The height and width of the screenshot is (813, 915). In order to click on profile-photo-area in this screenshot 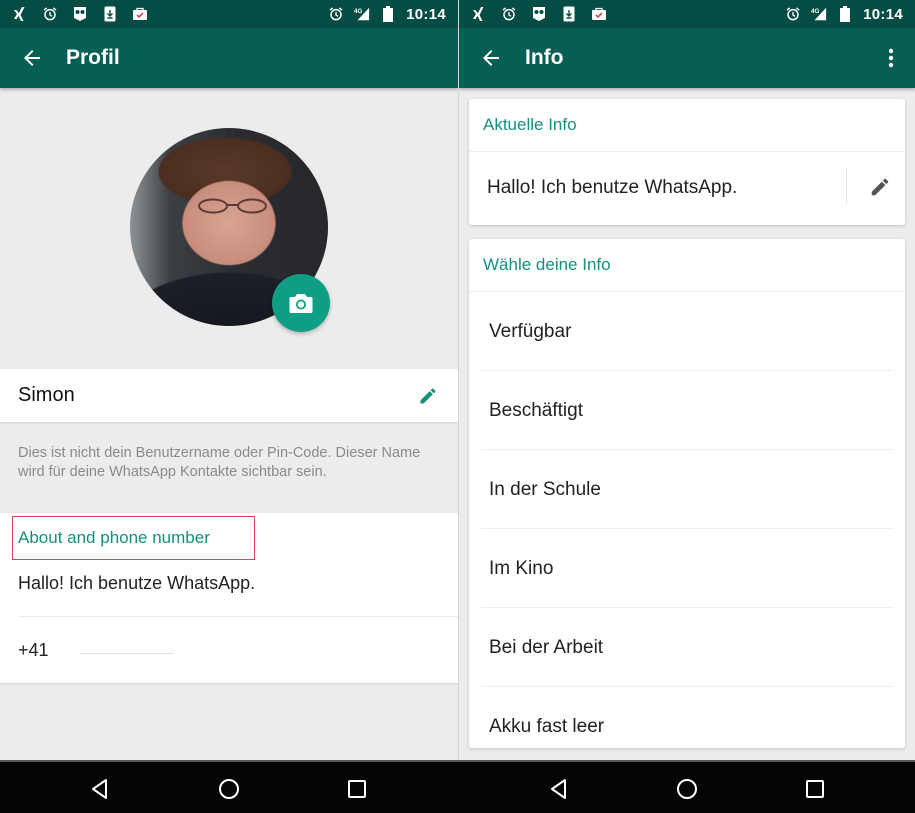, I will do `click(230, 230)`.